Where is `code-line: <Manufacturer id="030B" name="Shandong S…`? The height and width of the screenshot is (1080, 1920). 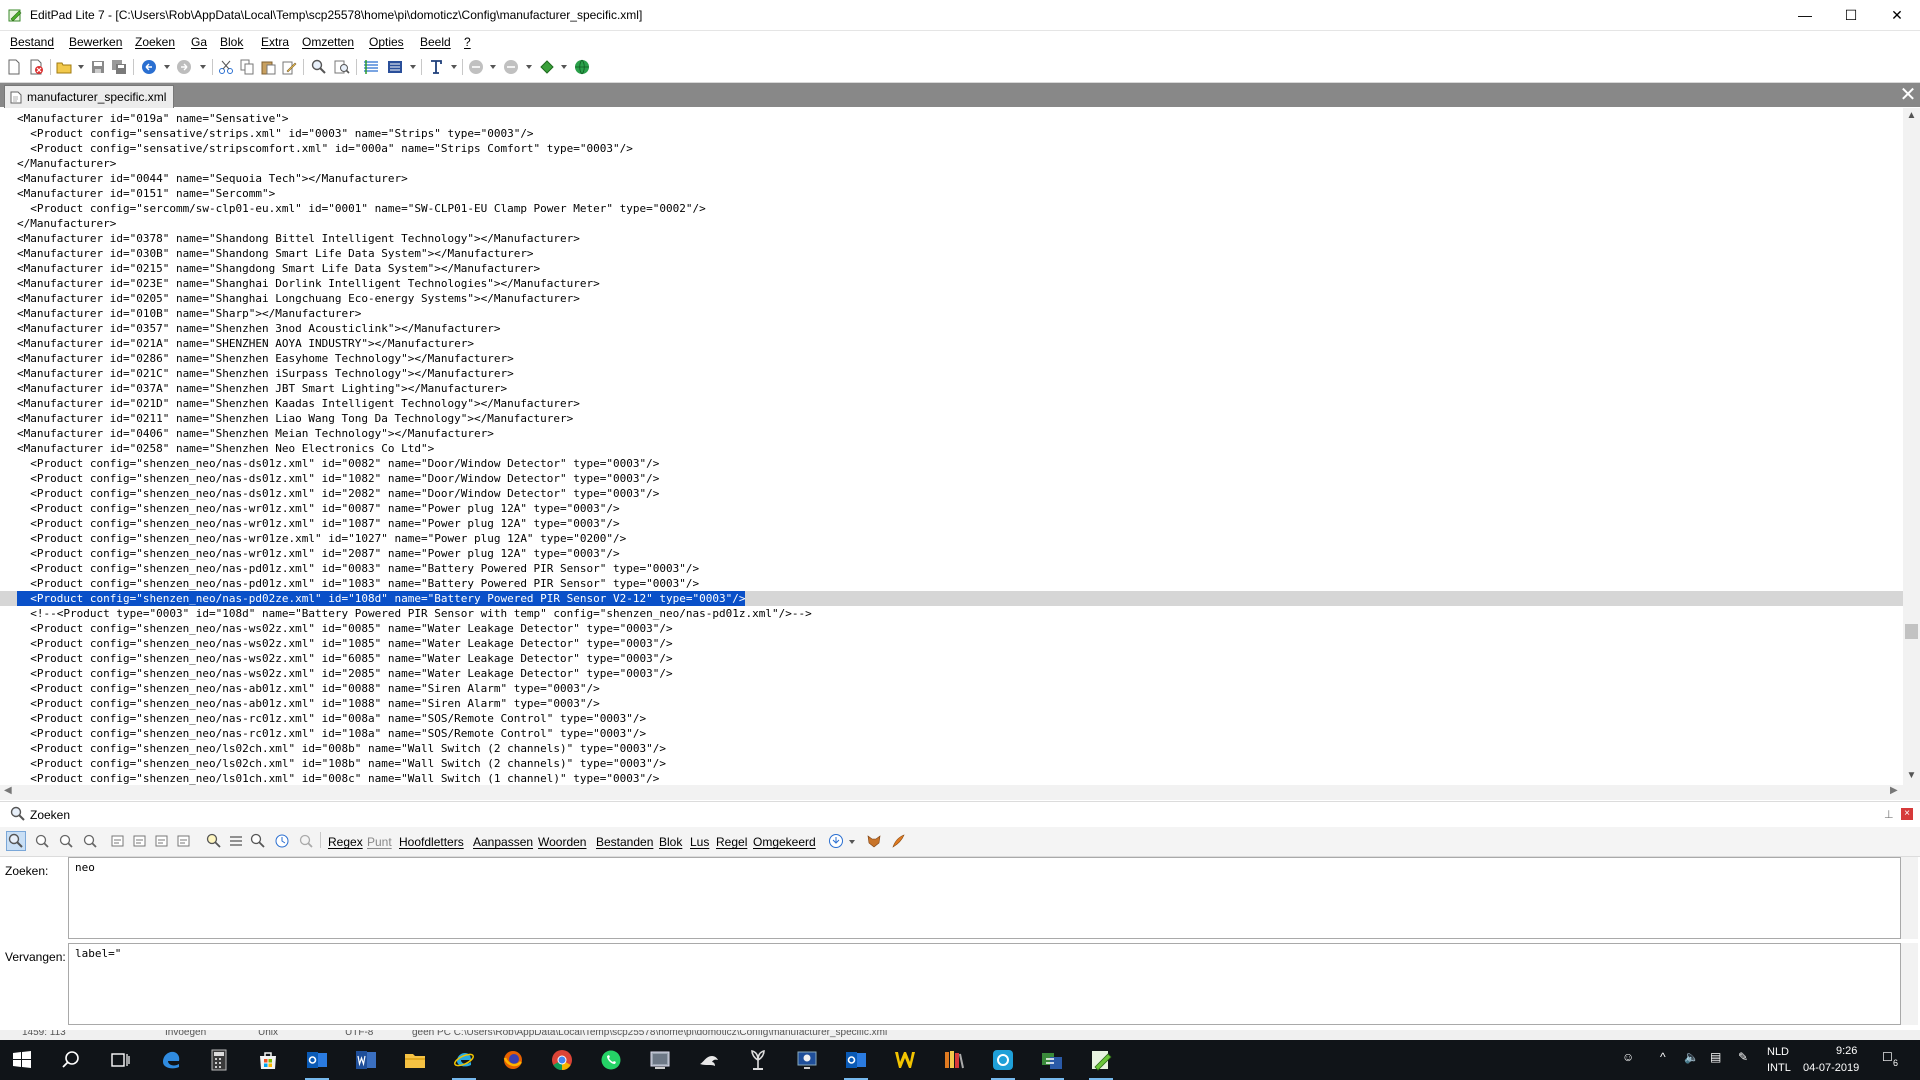
code-line: <Manufacturer id="030B" name="Shandong S… is located at coordinates (951, 253).